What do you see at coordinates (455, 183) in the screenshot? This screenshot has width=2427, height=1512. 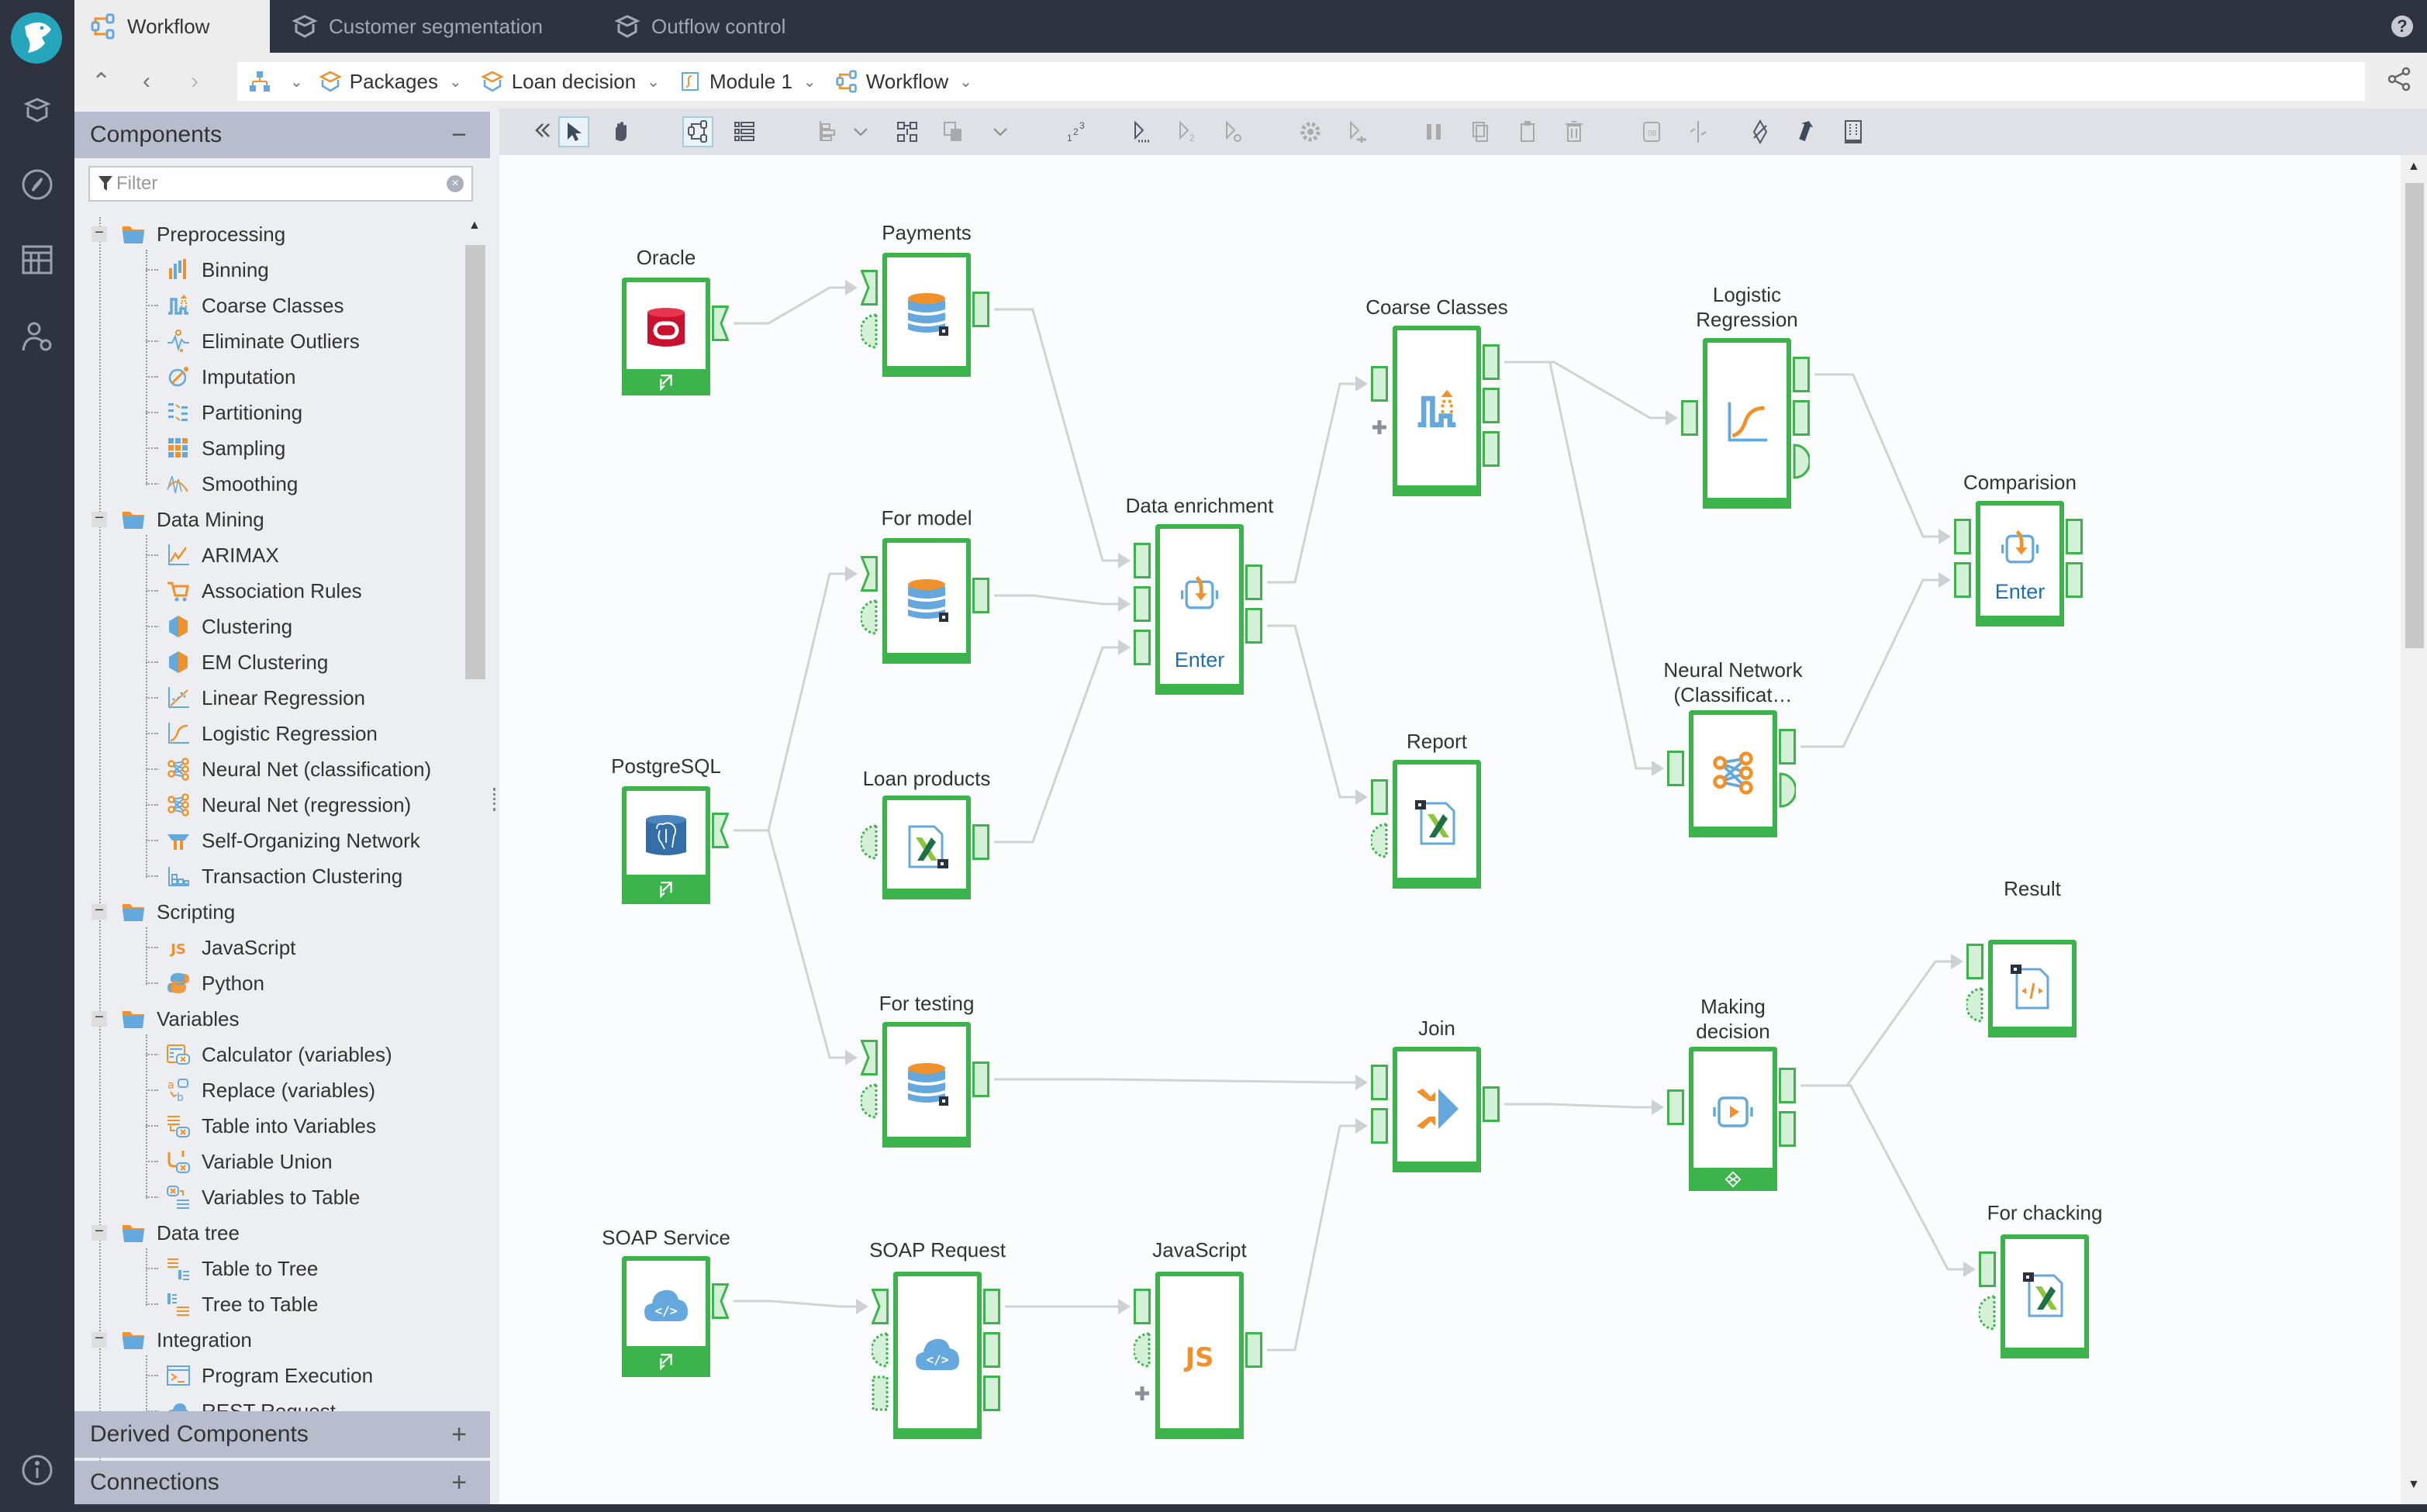 I see `clear-filter-icon: ×` at bounding box center [455, 183].